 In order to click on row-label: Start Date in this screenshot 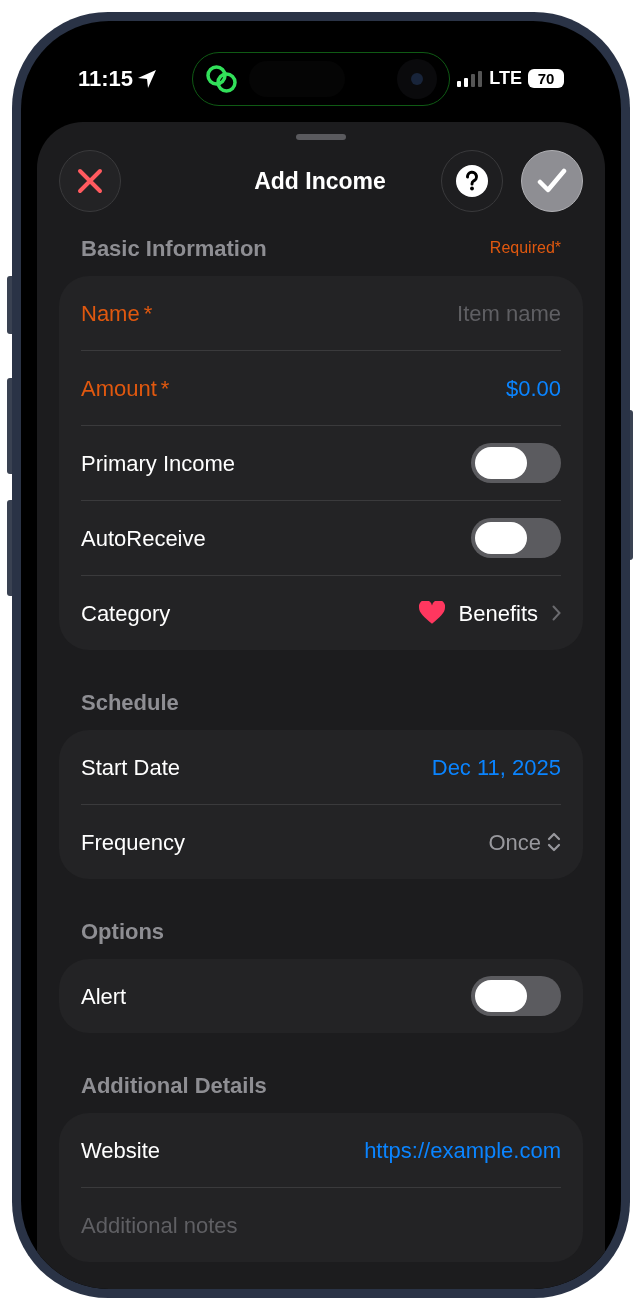, I will do `click(131, 767)`.